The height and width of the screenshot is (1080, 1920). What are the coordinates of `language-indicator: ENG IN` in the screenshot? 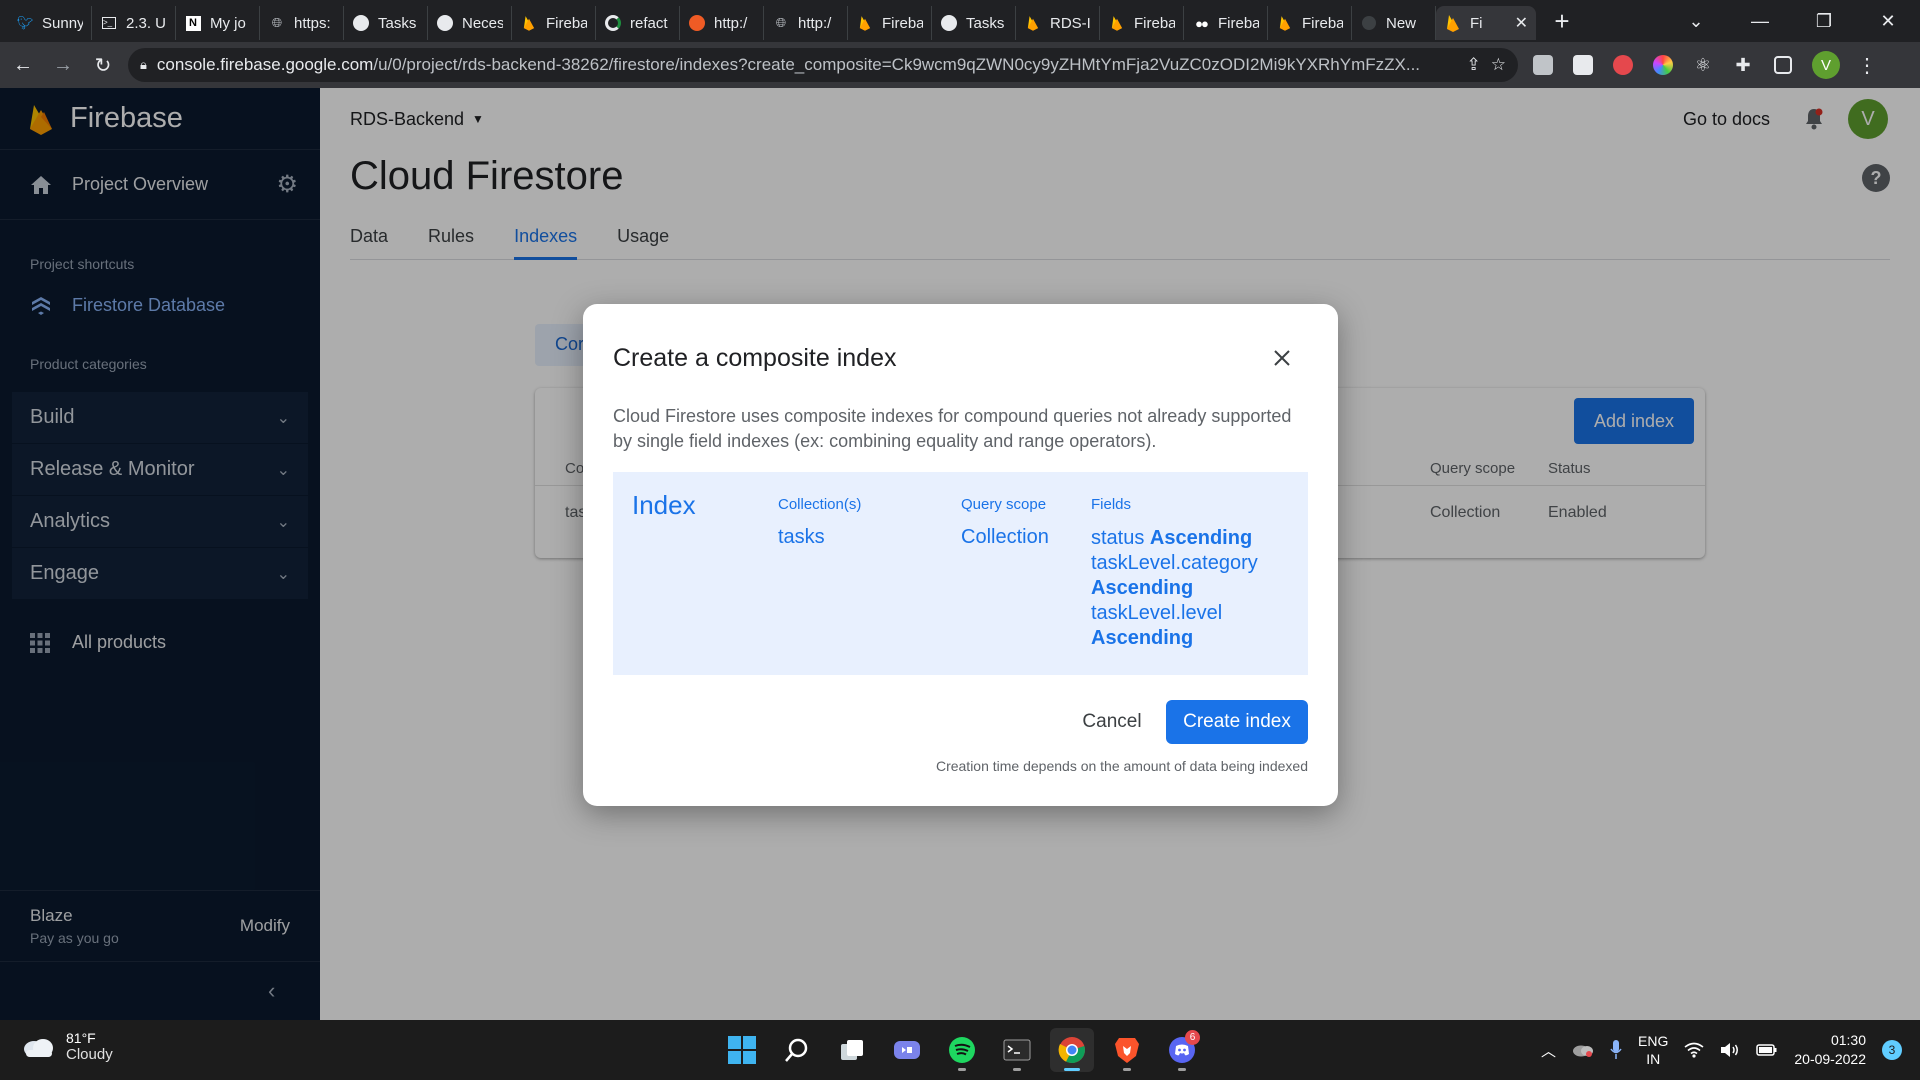 It's located at (1653, 1050).